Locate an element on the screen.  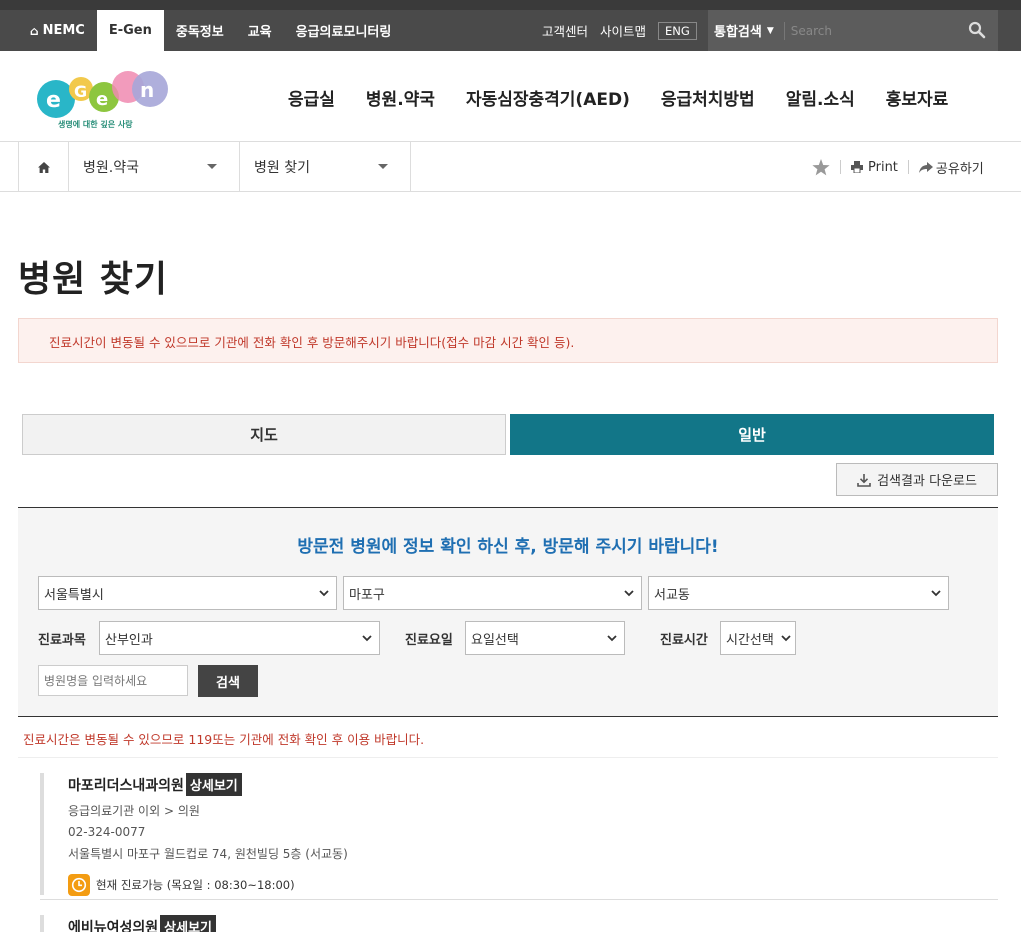
search-panel-title: 방문전 병원에 정보 확인 하신 후, 방문해 주시기 바랍니다! is located at coordinates (508, 547).